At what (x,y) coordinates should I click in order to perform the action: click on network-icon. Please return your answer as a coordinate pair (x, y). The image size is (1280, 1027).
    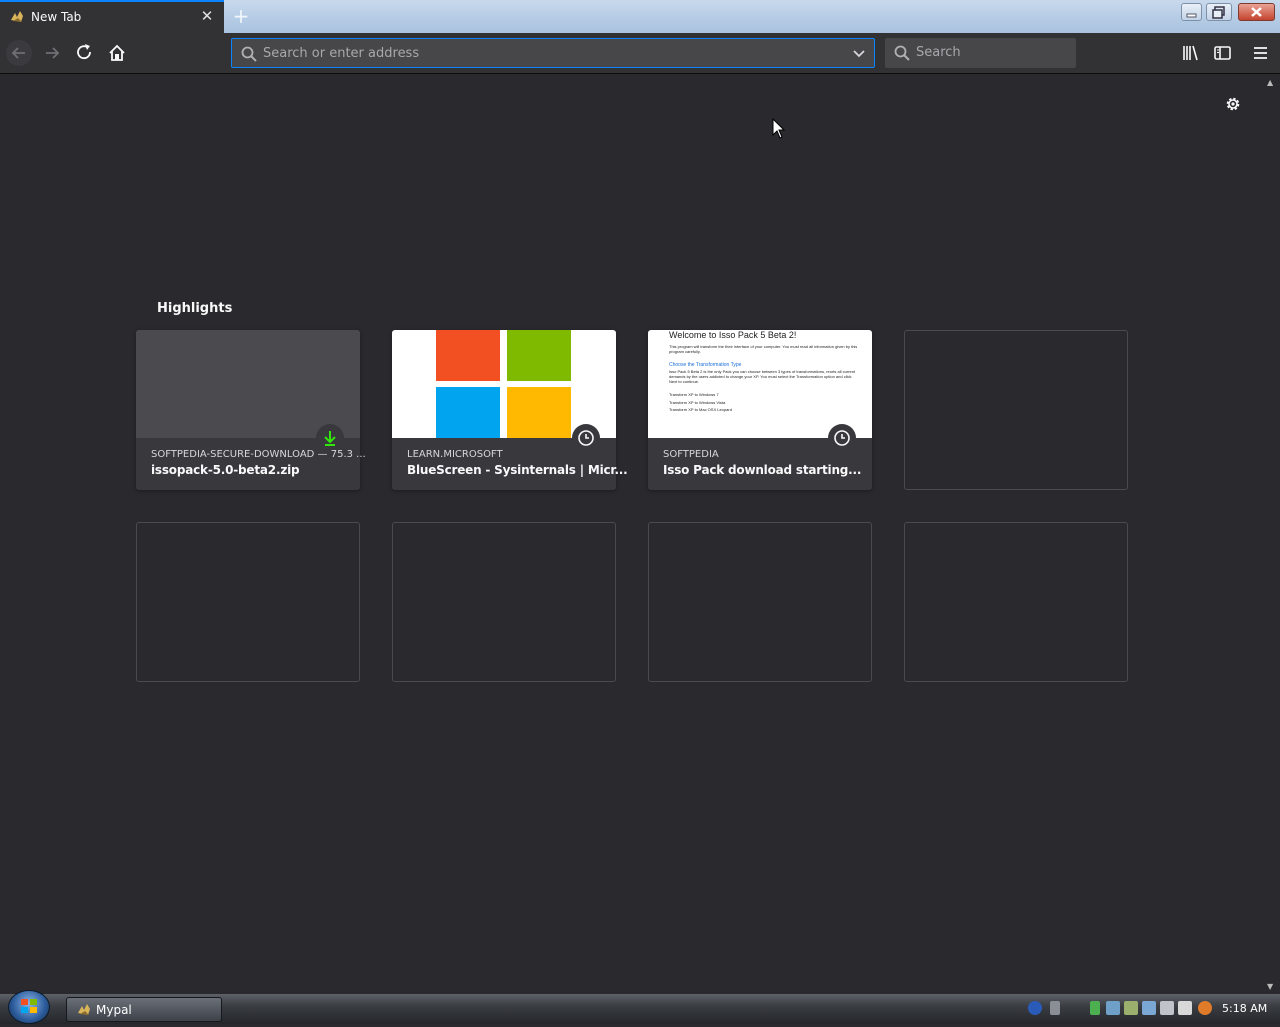
    Looking at the image, I should click on (1113, 1008).